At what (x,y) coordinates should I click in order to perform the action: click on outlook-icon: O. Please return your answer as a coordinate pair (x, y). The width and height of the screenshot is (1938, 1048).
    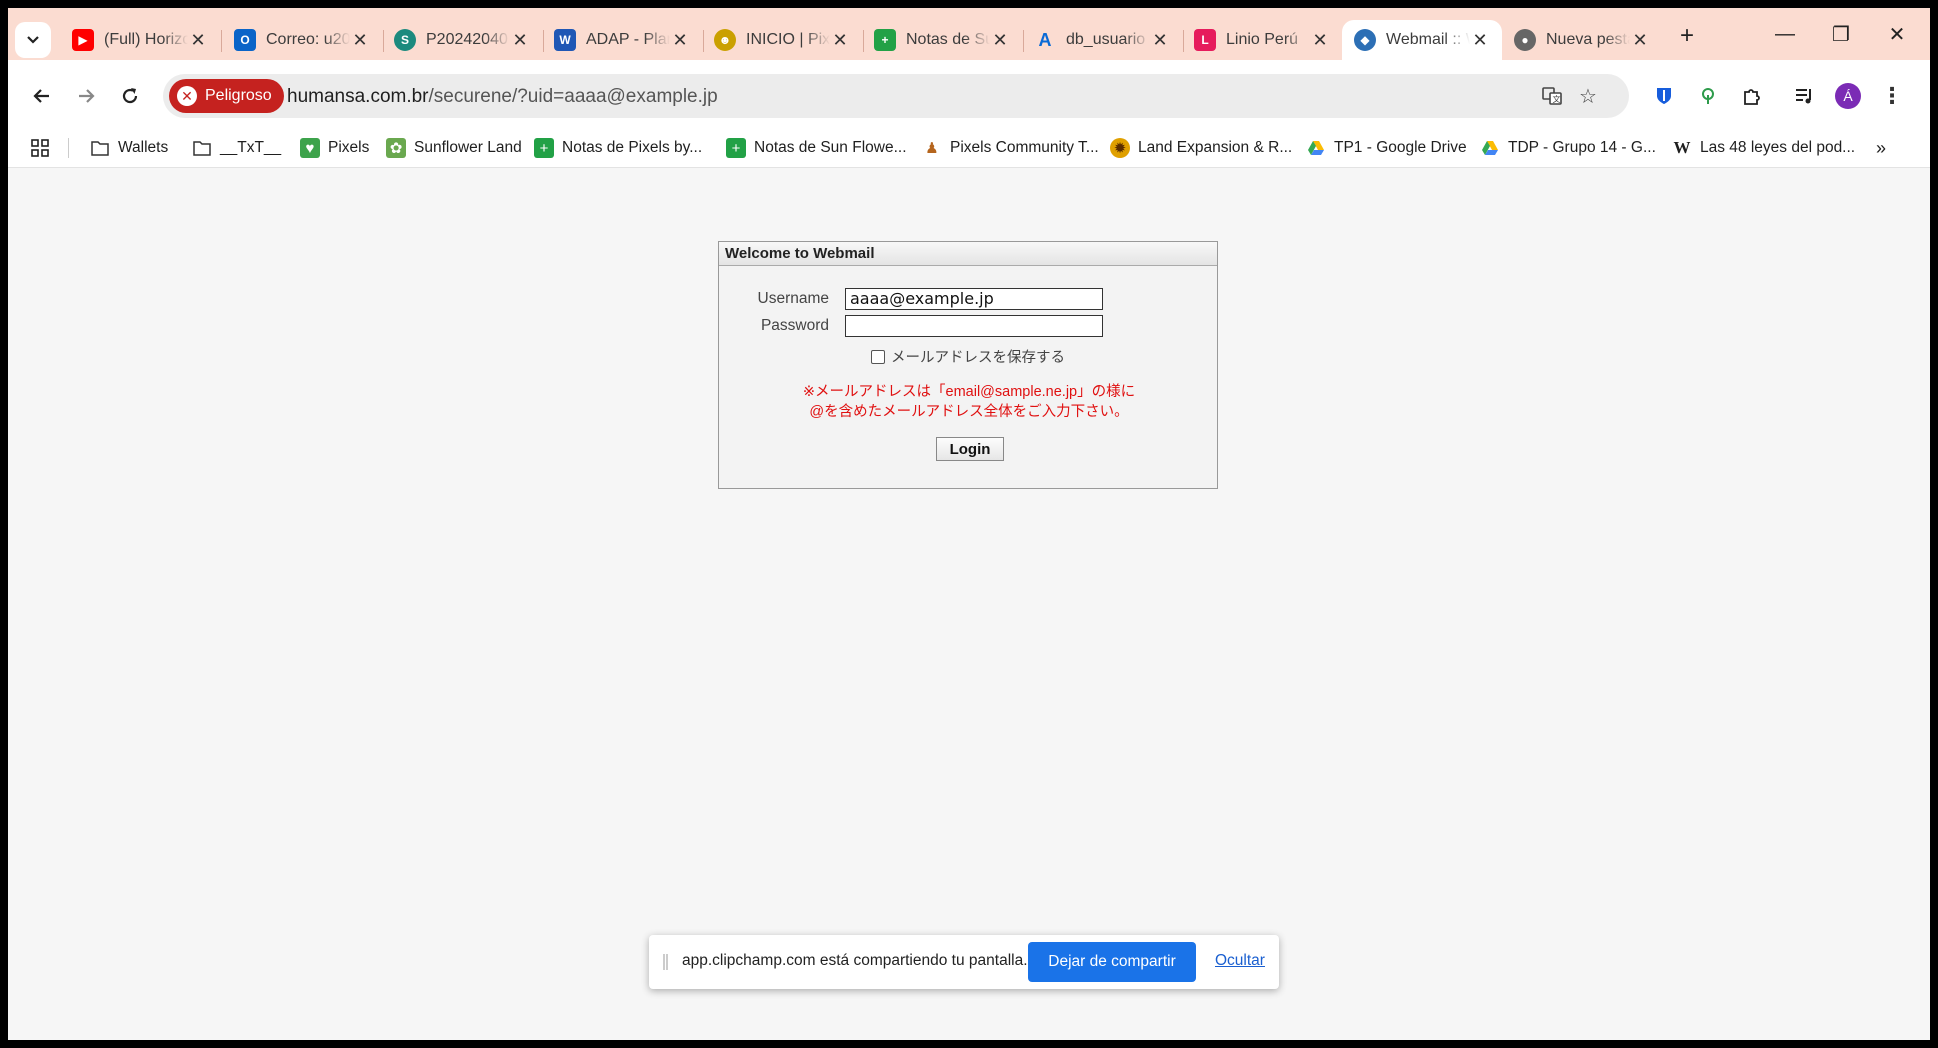
    Looking at the image, I should click on (245, 40).